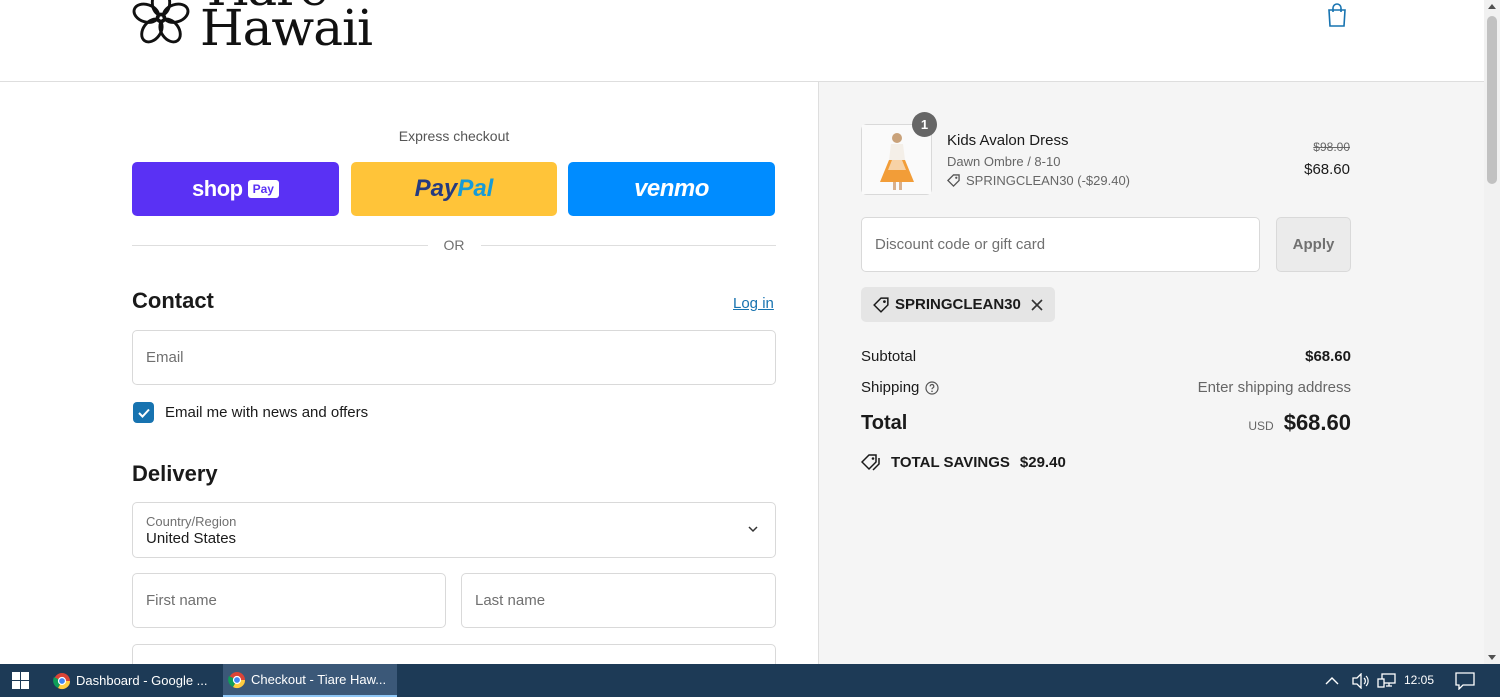 The width and height of the screenshot is (1500, 697). What do you see at coordinates (436, 188) in the screenshot?
I see `paypal-wordmark-part1: Pay` at bounding box center [436, 188].